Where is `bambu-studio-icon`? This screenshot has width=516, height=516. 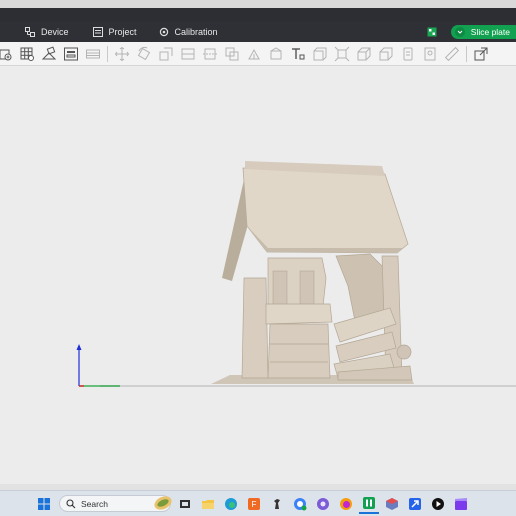
bambu-studio-icon is located at coordinates (369, 504).